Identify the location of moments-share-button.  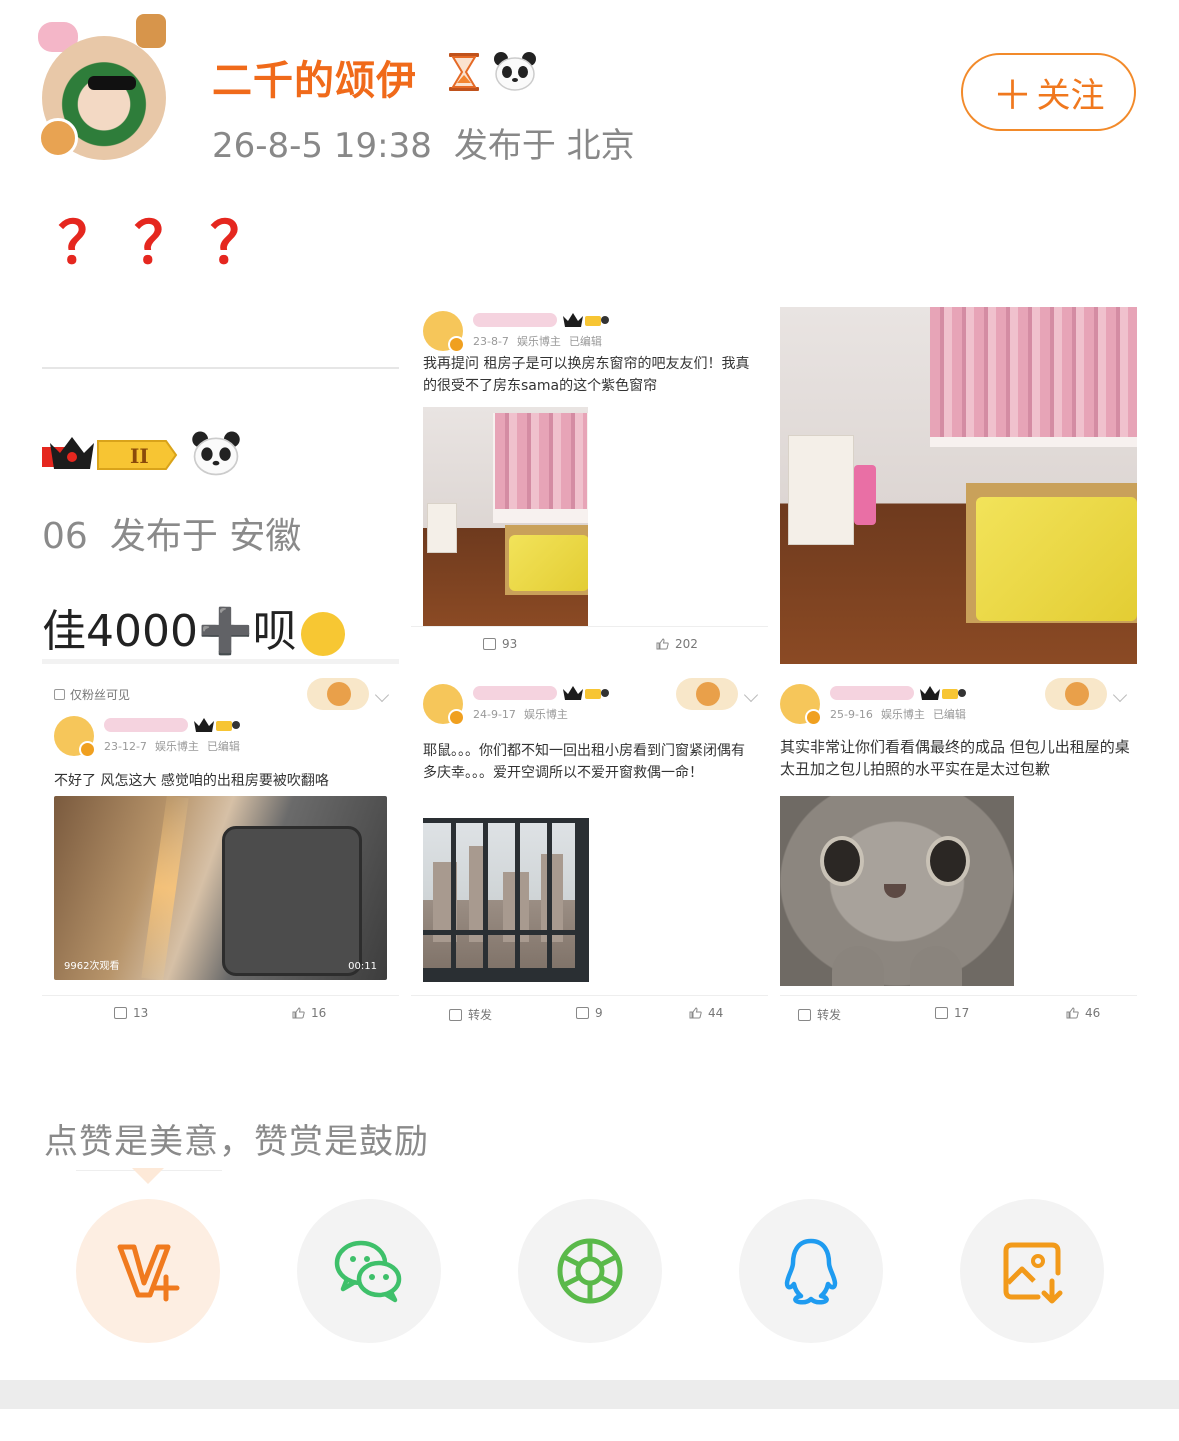
(590, 1271).